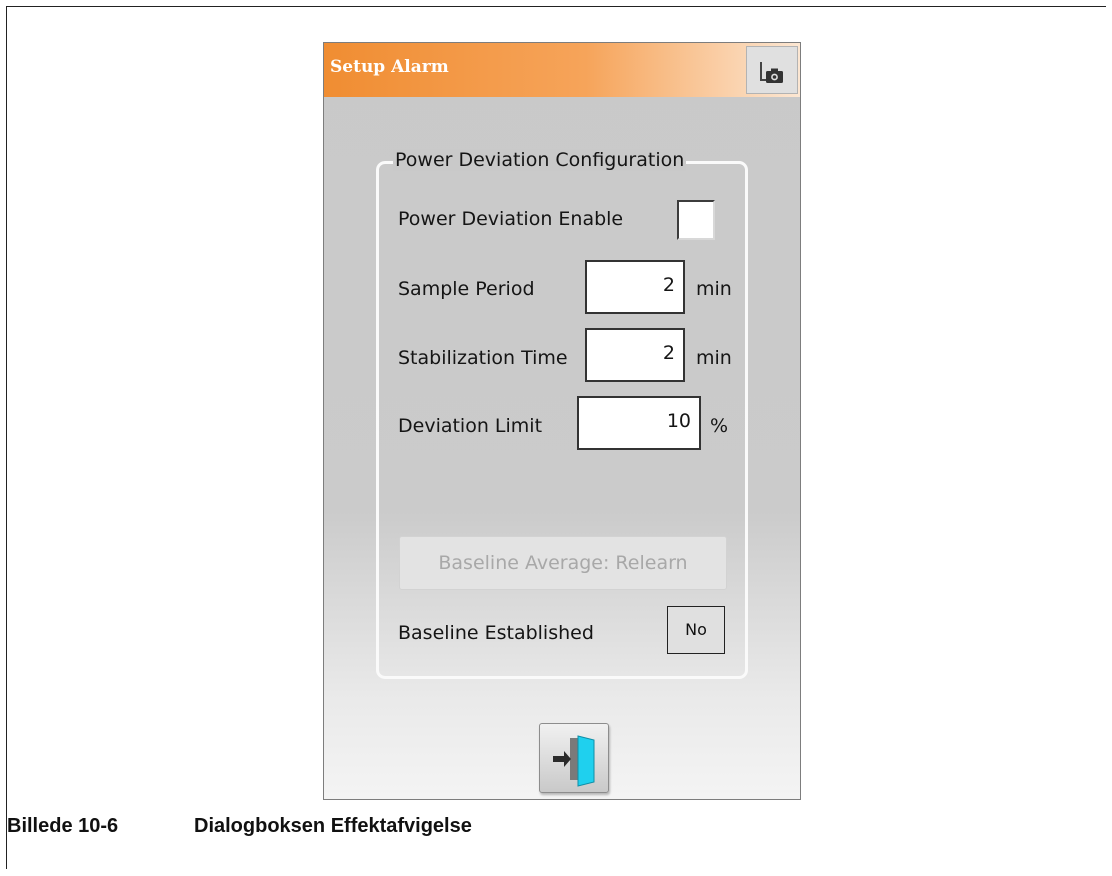  Describe the element at coordinates (574, 761) in the screenshot. I see `exit-door-icon` at that location.